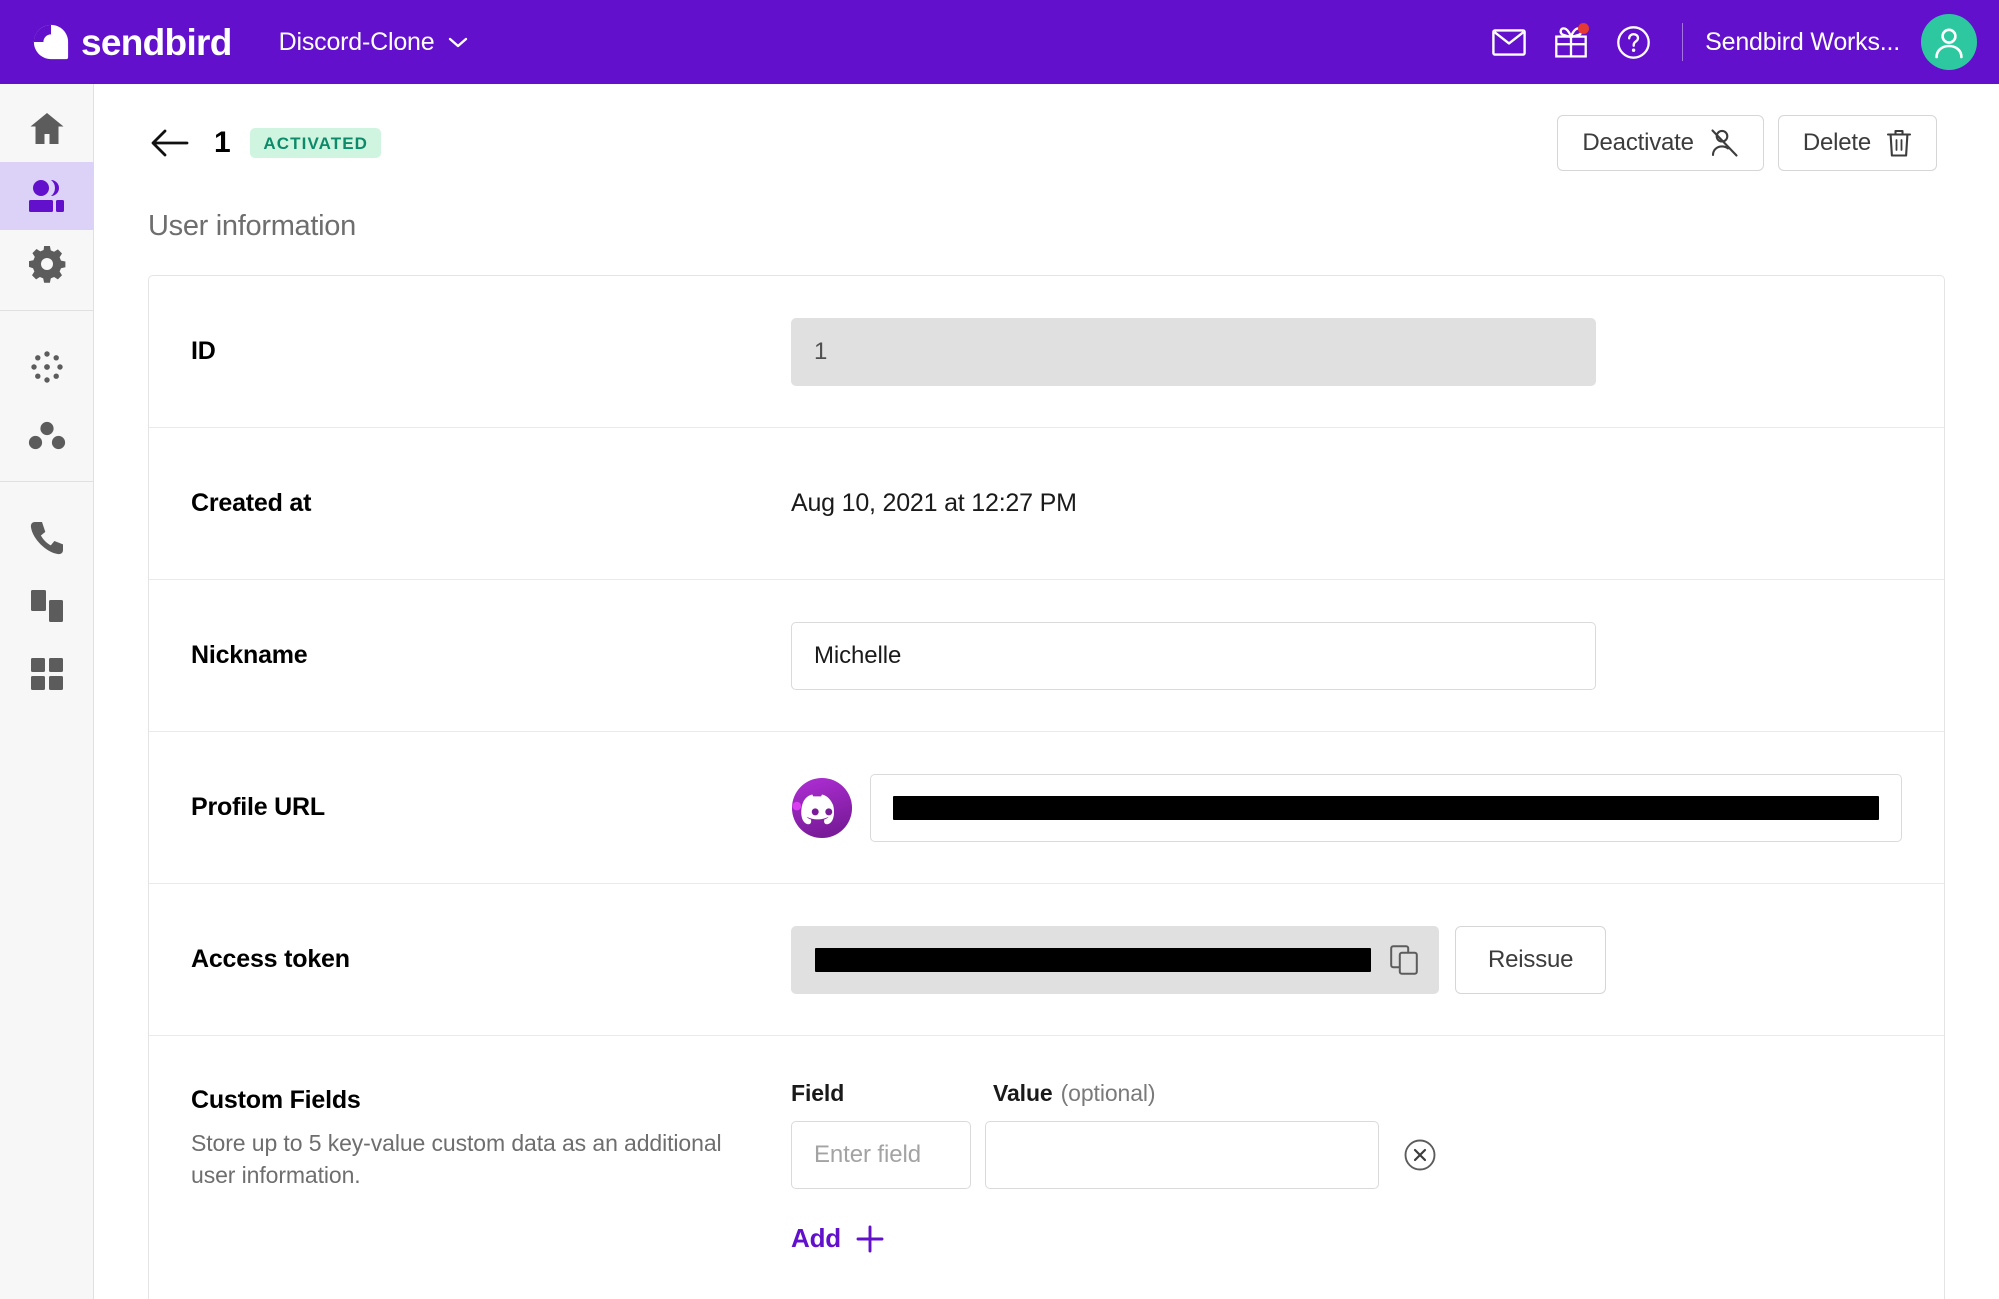 The height and width of the screenshot is (1299, 1999). I want to click on sidebar-item-analytics, so click(47, 435).